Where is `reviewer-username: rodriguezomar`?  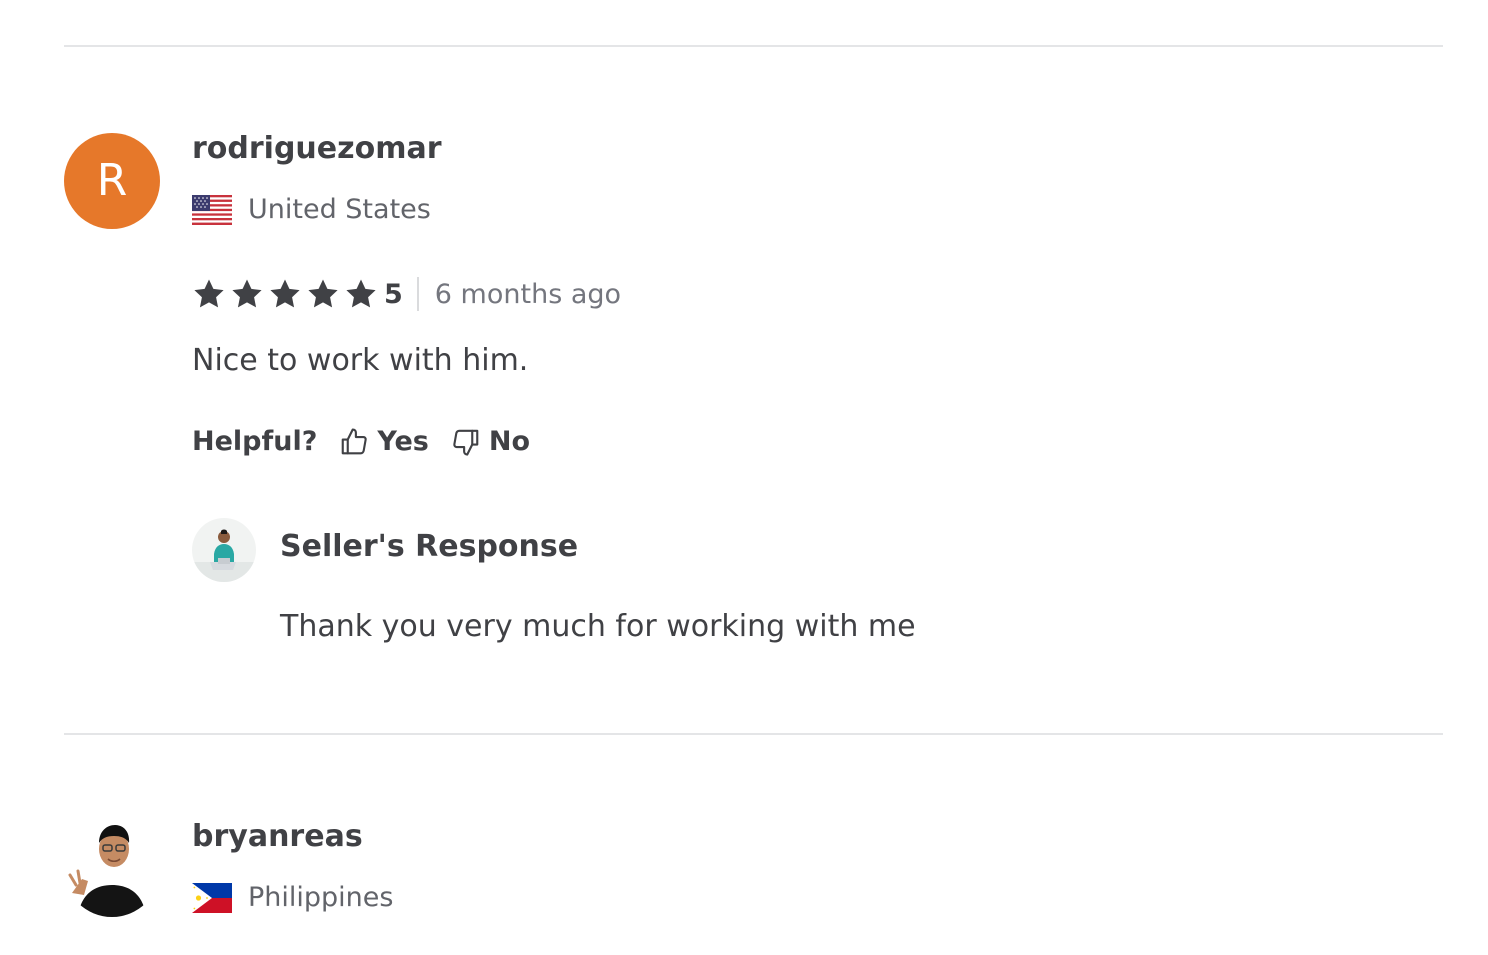
reviewer-username: rodriguezomar is located at coordinates (317, 148).